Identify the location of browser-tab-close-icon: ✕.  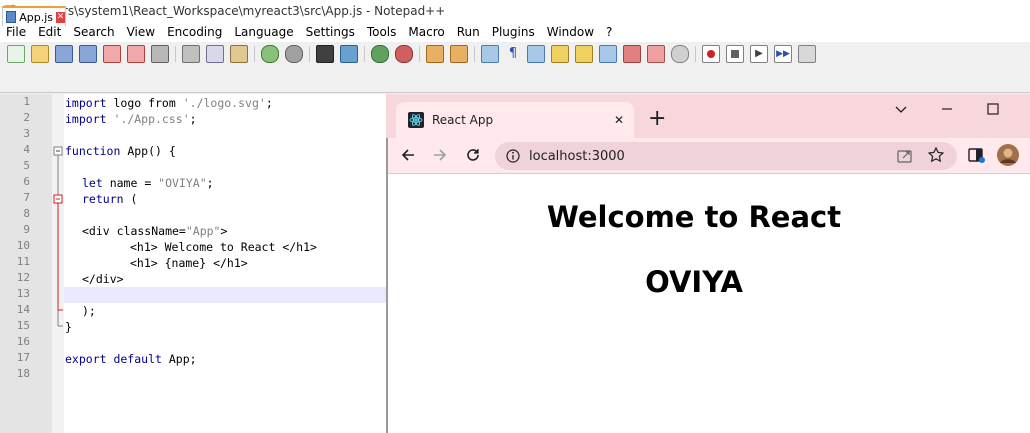
(619, 120).